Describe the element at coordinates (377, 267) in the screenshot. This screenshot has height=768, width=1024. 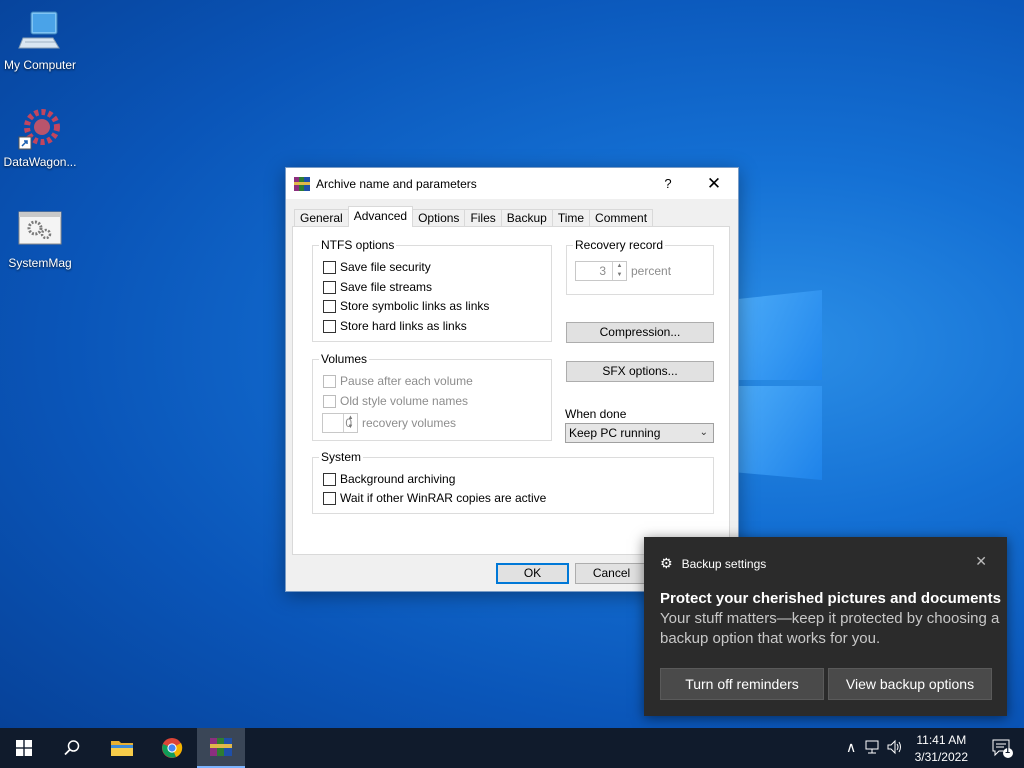
I see `save-file-security-checkbox: Save file security` at that location.